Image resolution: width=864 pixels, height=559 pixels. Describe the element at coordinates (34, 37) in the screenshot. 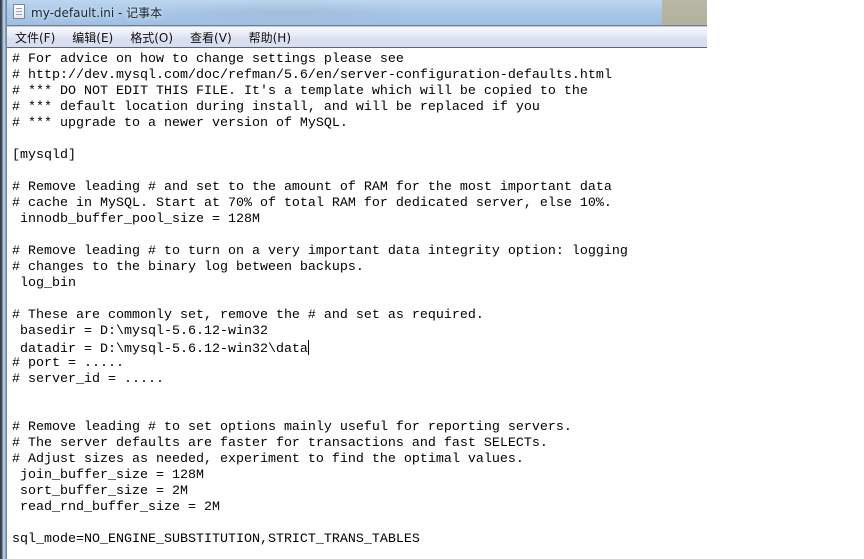

I see `menu-file: 文件(F)` at that location.